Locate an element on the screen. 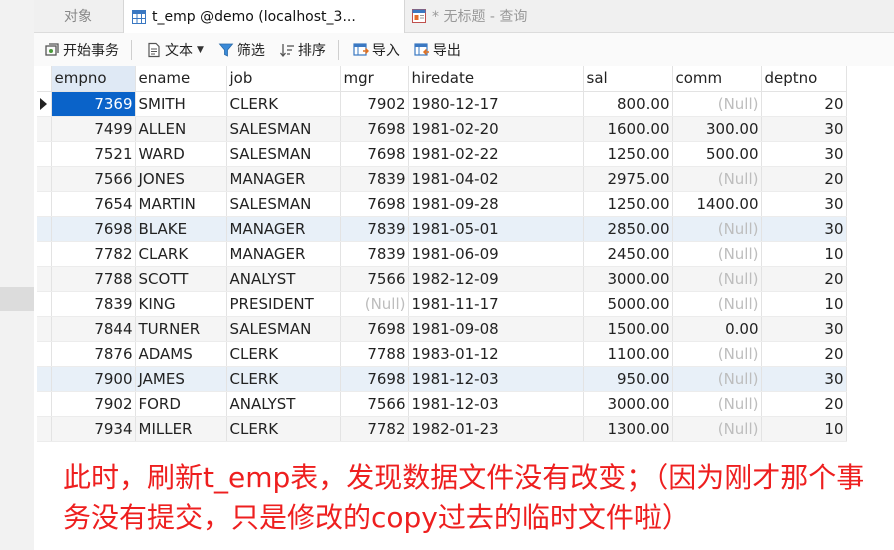 The width and height of the screenshot is (894, 550). cell-ename: KING is located at coordinates (181, 304).